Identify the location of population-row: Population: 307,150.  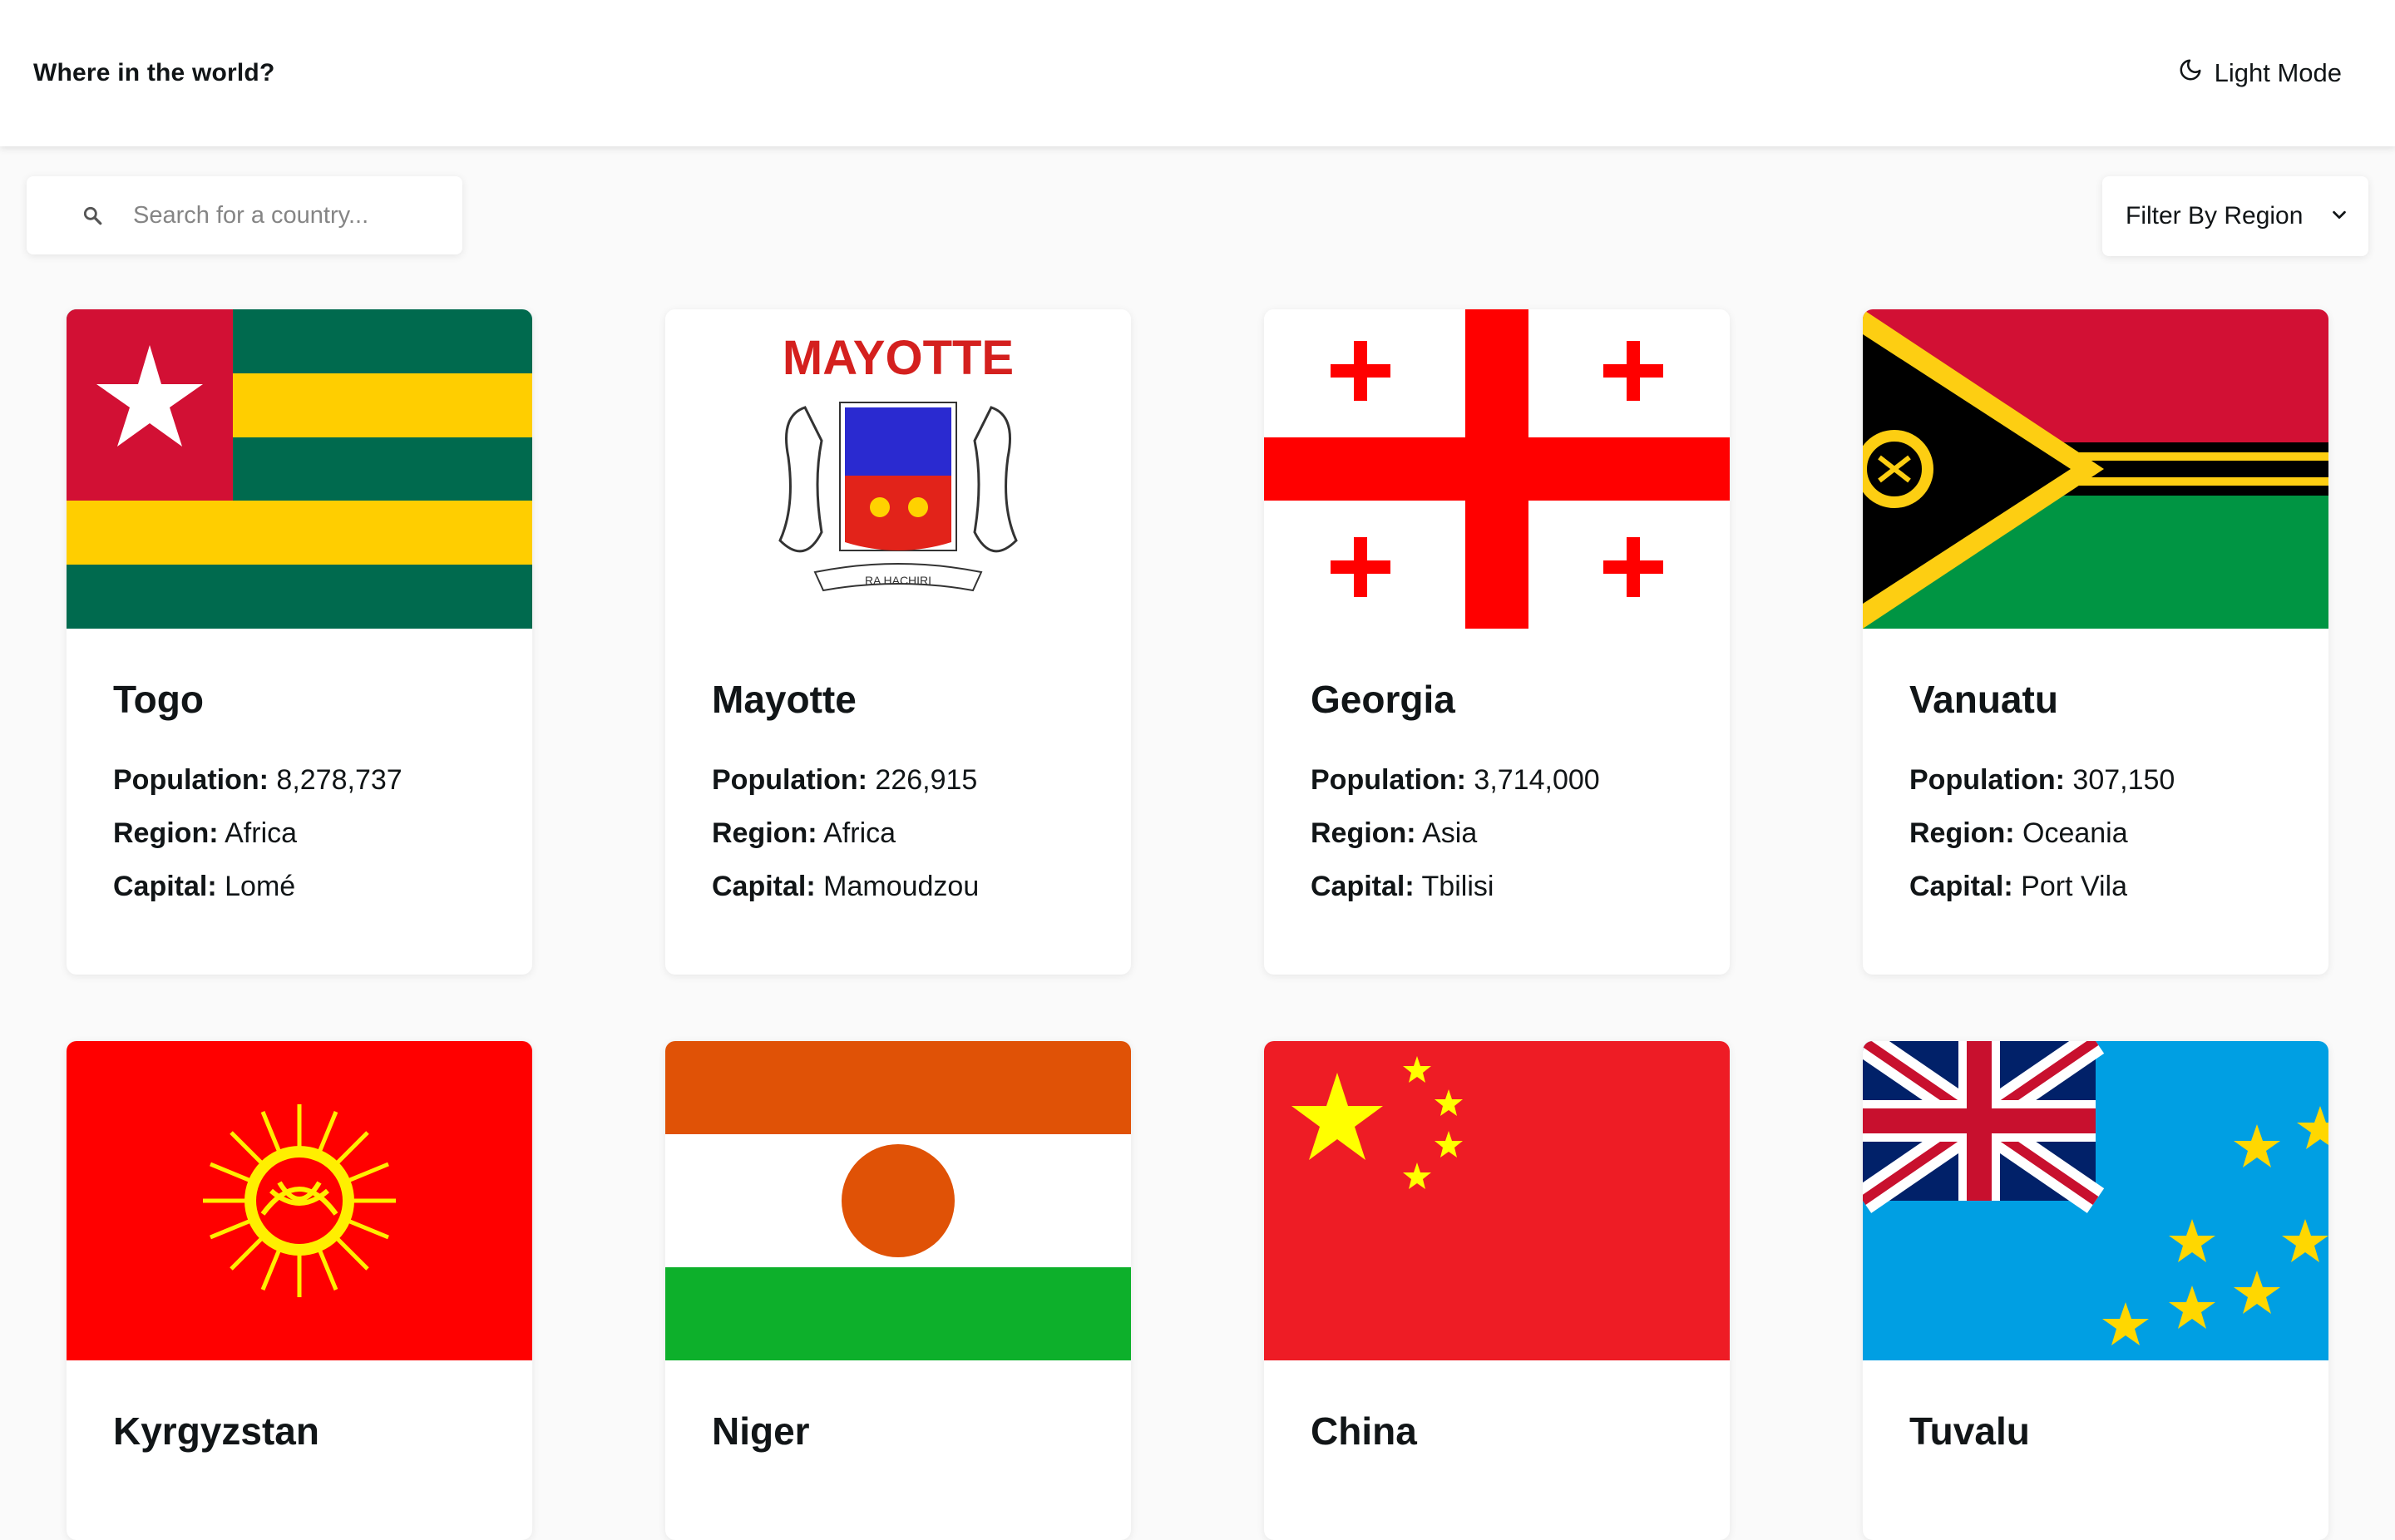
(2095, 780).